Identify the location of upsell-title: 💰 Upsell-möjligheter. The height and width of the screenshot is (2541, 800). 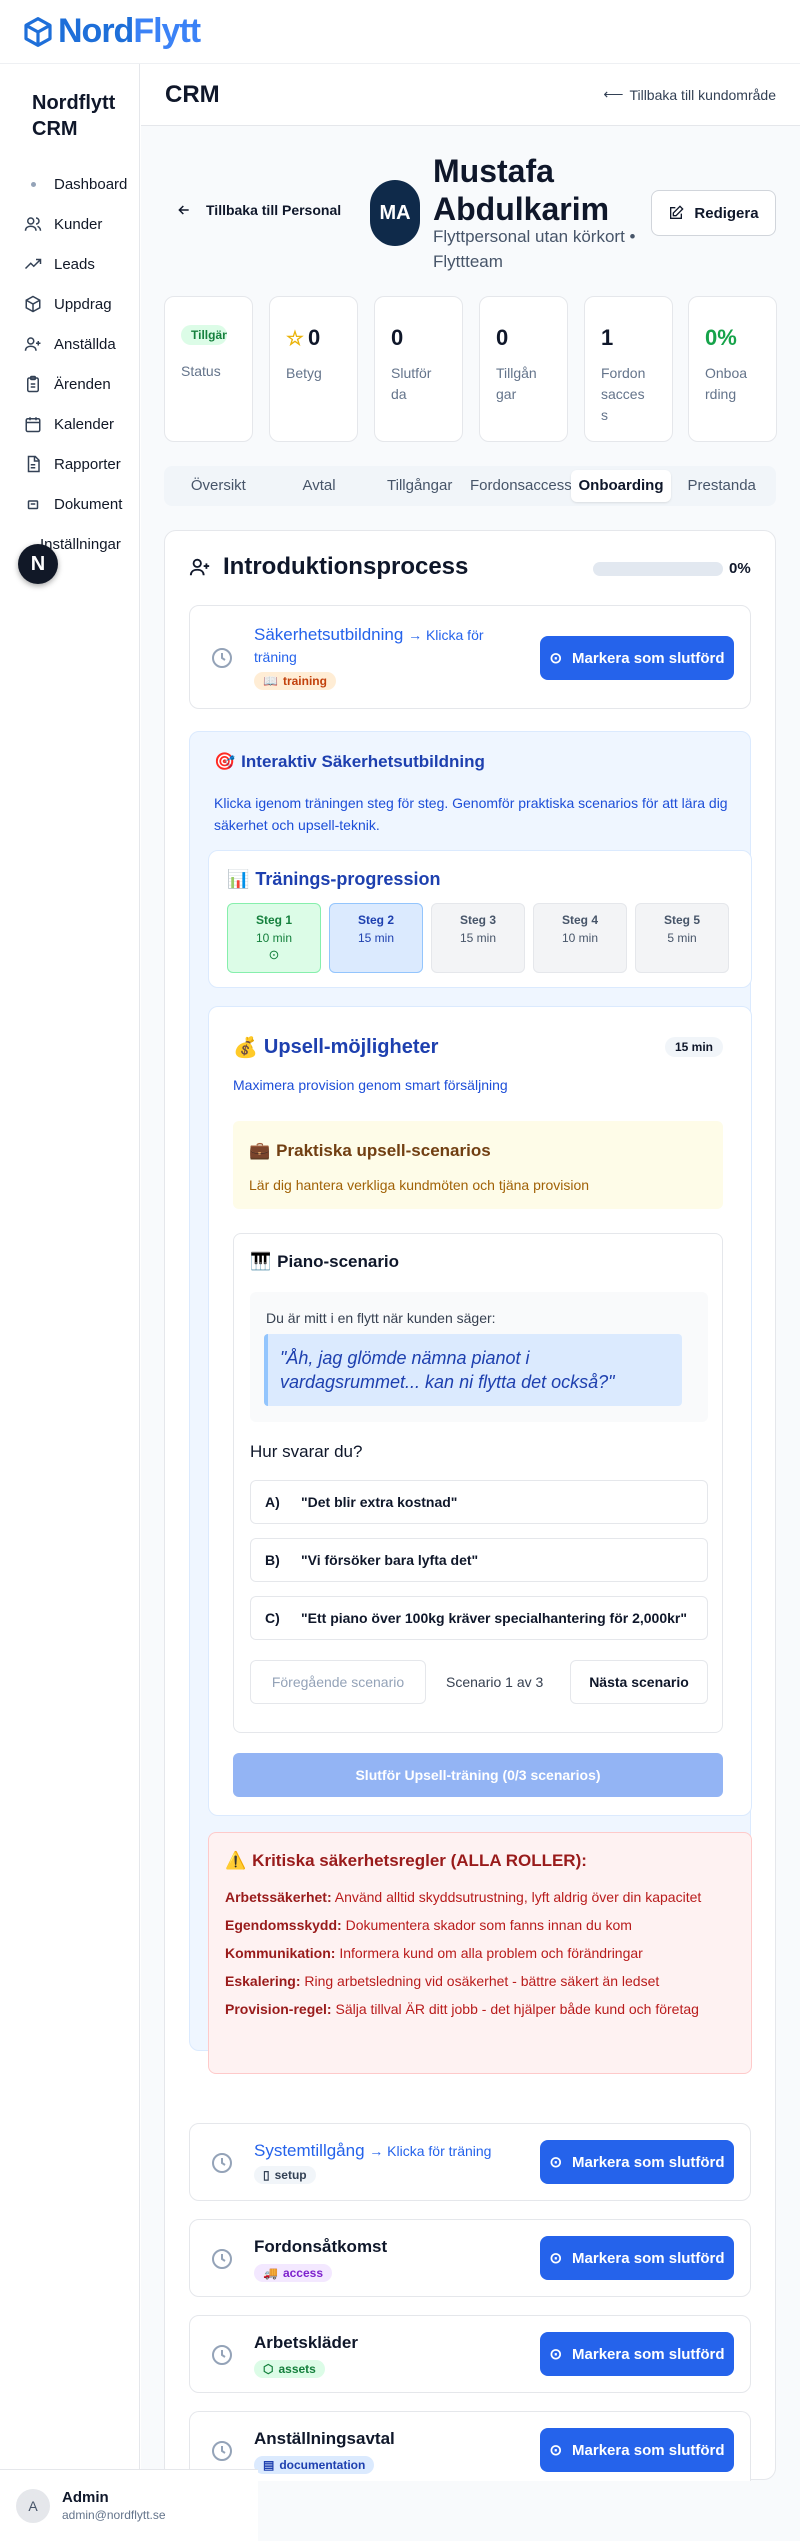
(335, 1047).